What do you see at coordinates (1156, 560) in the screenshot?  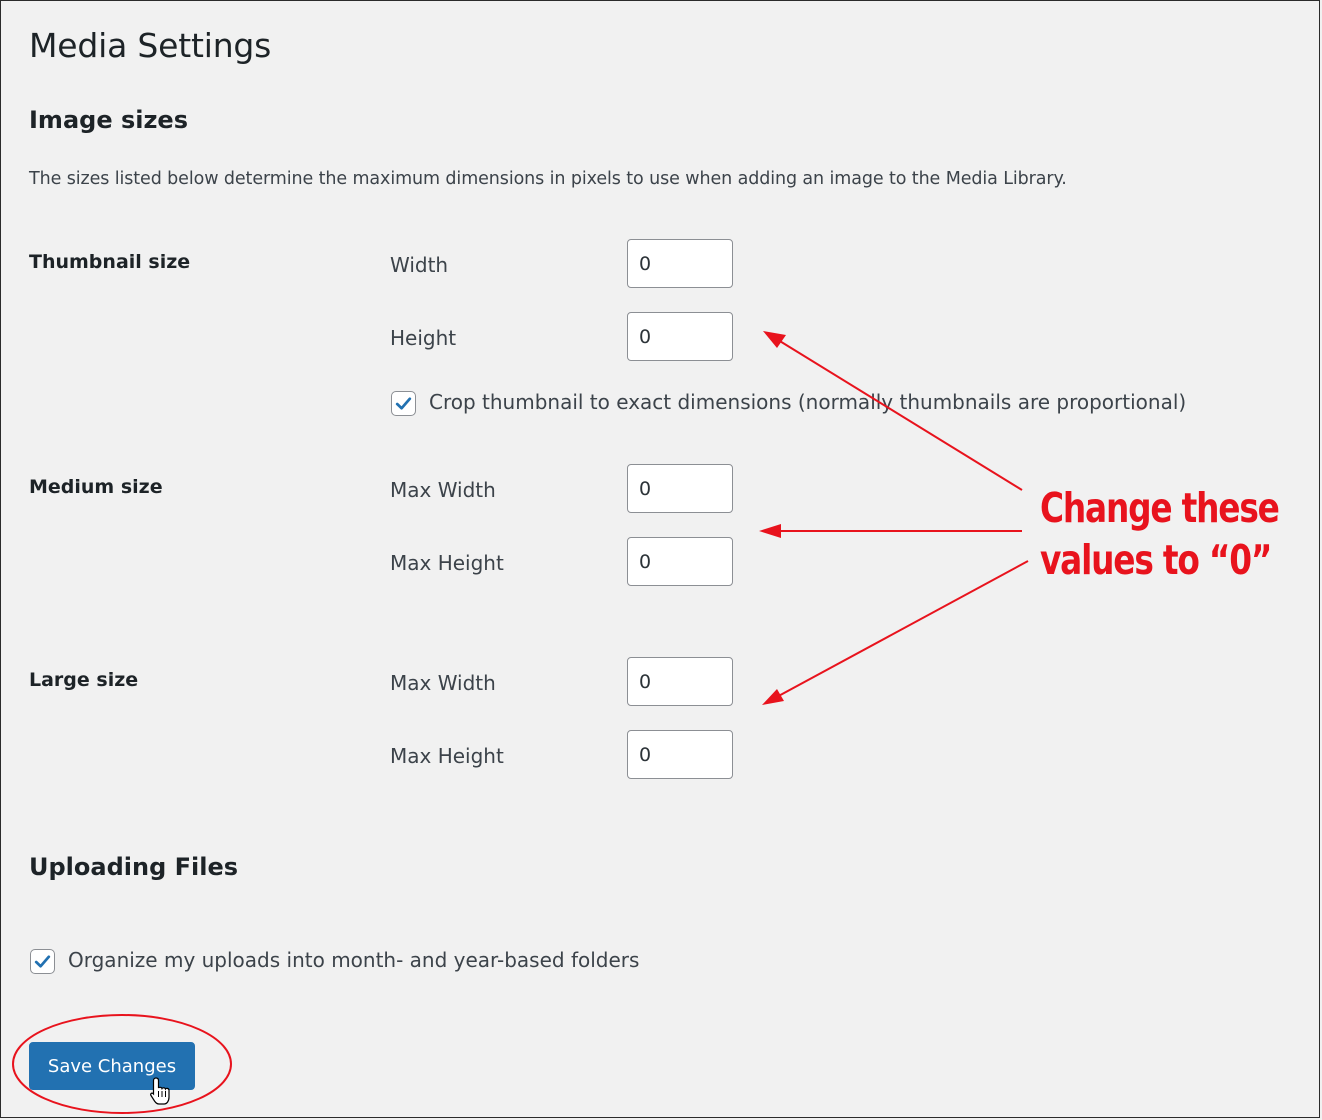 I see `annotation-line-2: values to “0”` at bounding box center [1156, 560].